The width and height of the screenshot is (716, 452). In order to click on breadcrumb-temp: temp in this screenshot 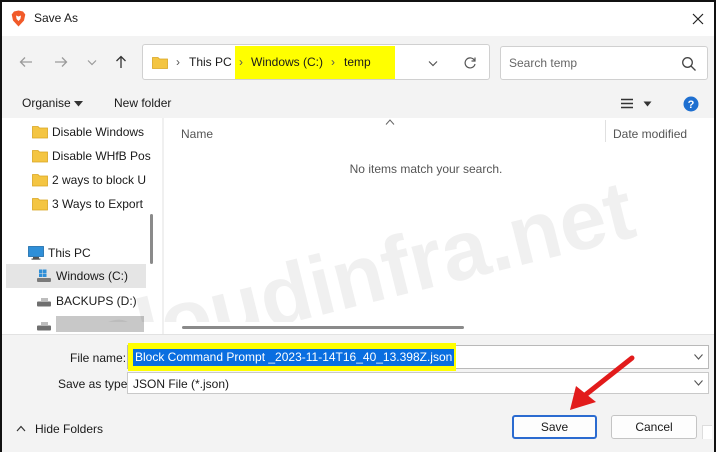, I will do `click(357, 62)`.